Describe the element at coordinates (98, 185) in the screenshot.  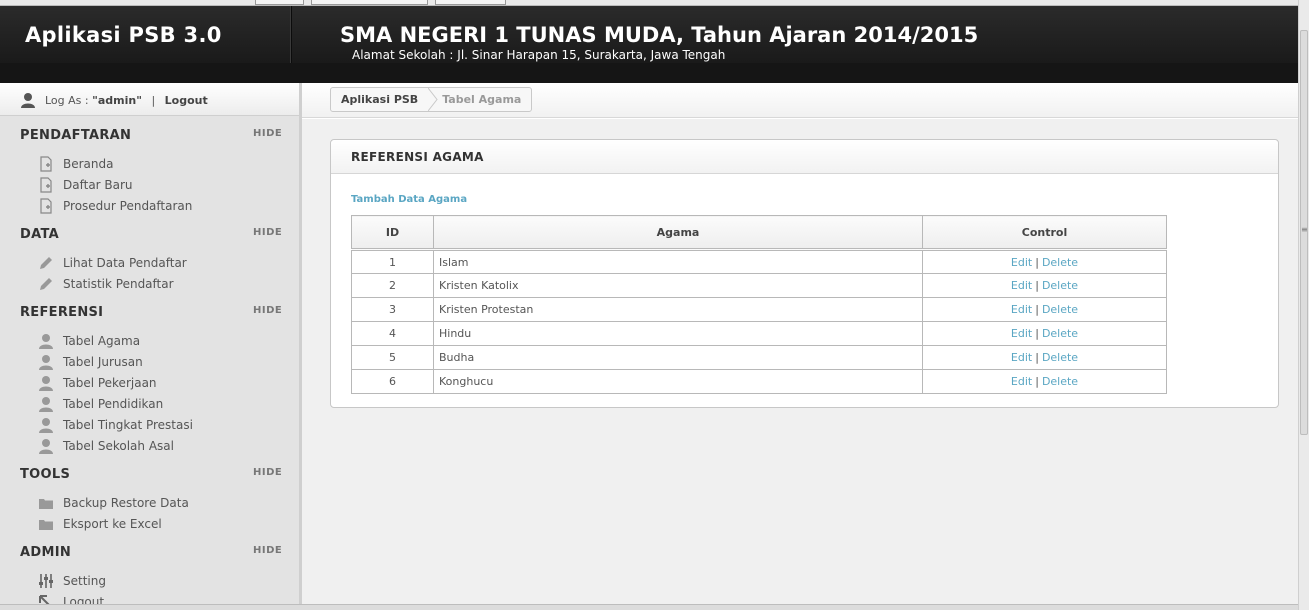
I see `sidebar-item-label: Daftar Baru` at that location.